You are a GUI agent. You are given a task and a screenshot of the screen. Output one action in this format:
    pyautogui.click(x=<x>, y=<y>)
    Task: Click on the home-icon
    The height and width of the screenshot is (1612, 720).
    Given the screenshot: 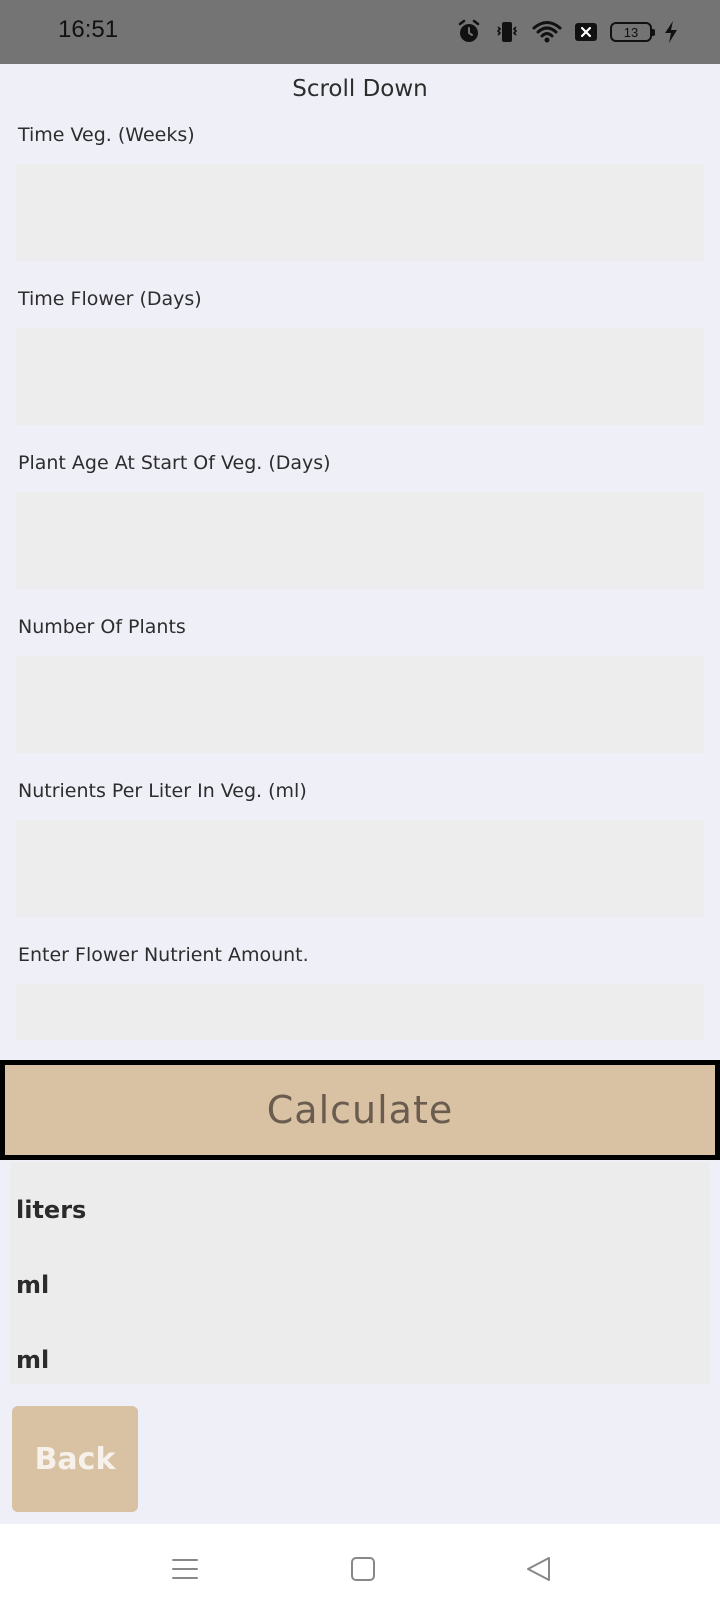 What is the action you would take?
    pyautogui.click(x=363, y=1569)
    